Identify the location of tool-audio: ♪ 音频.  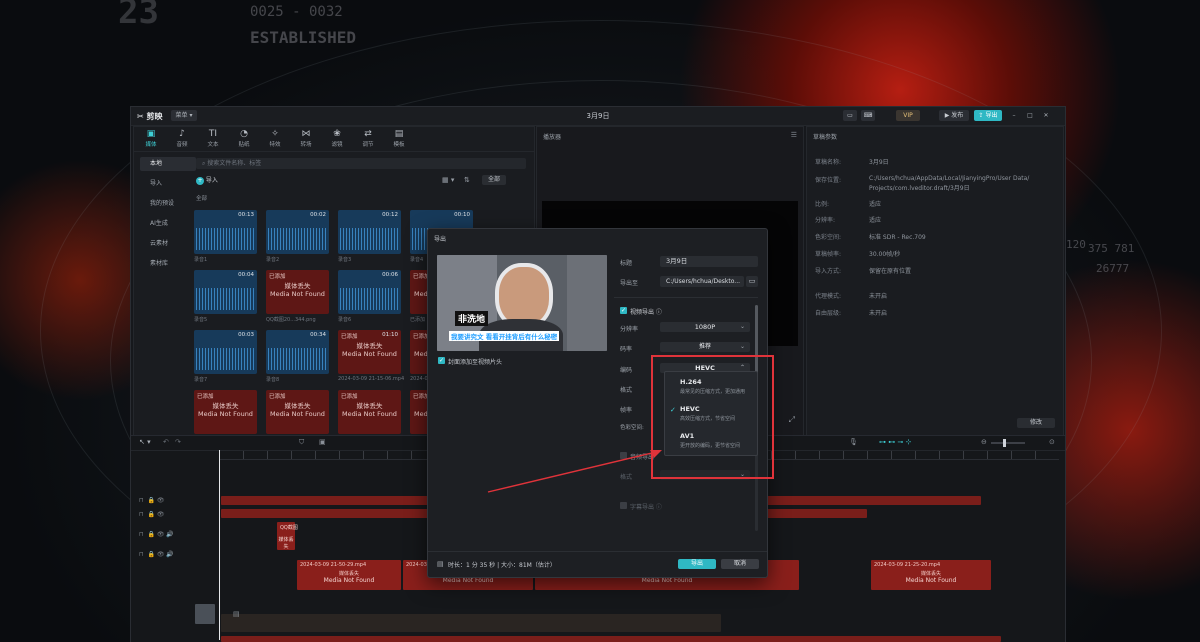
(182, 138).